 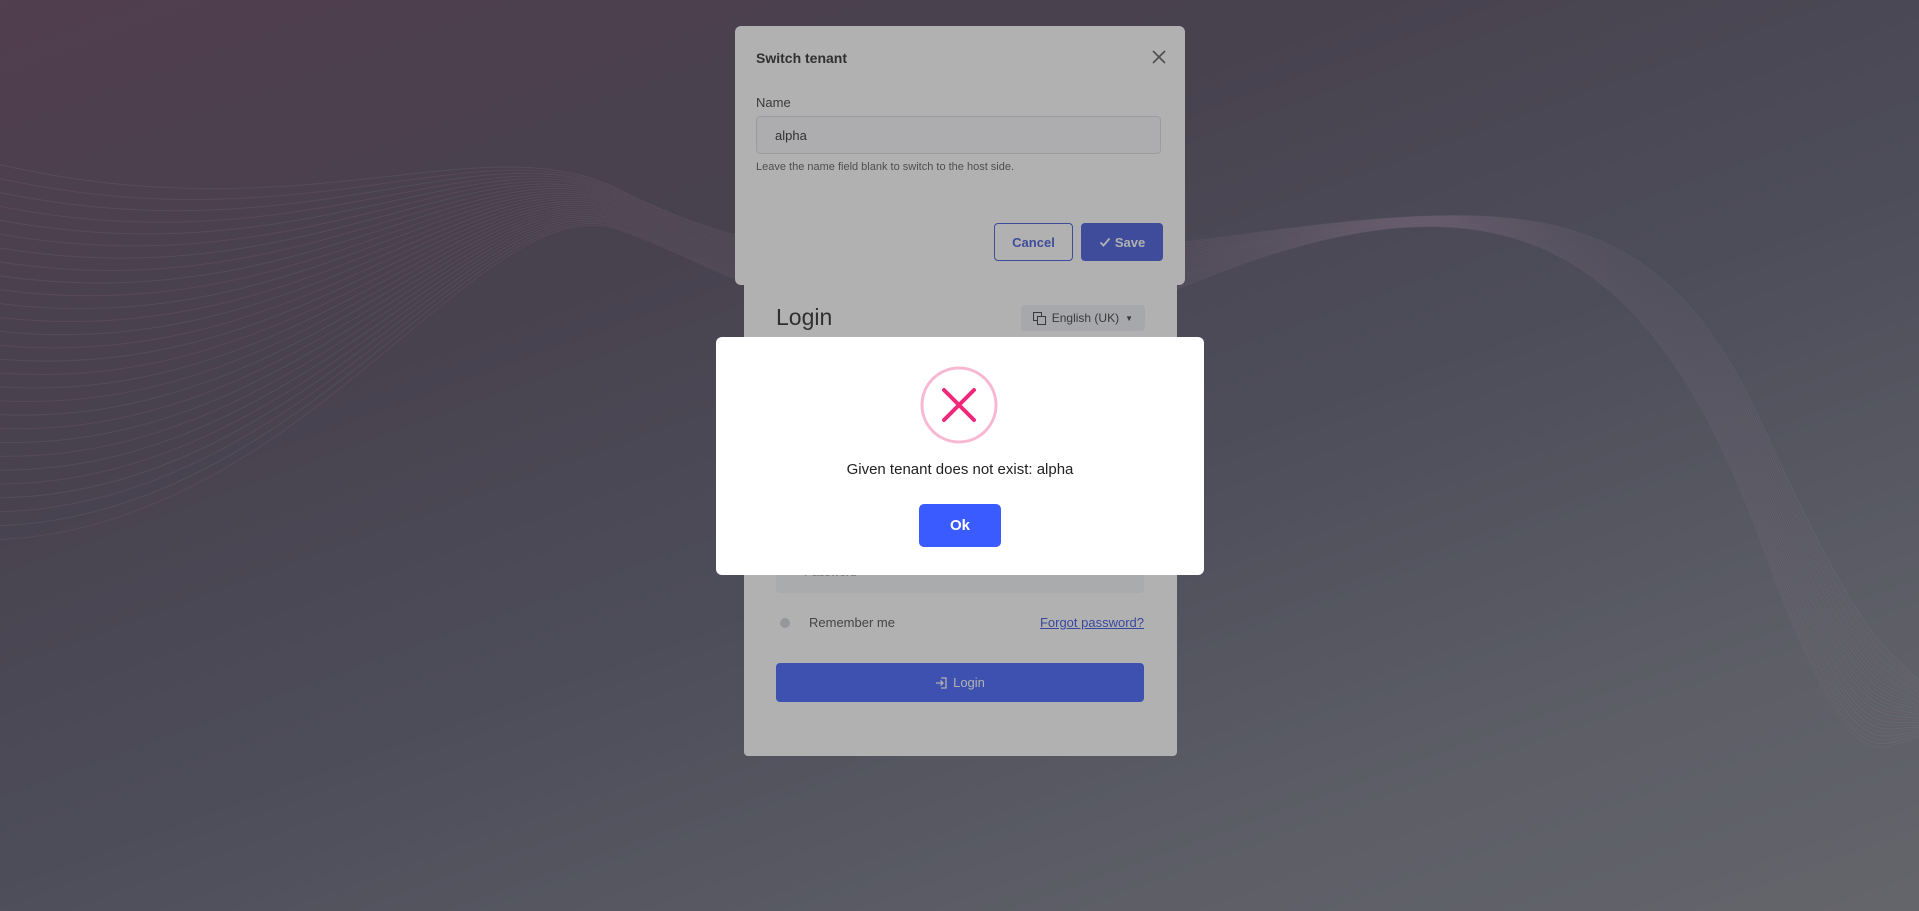 I want to click on alert-message: Given tenant does not exist: alpha, so click(x=960, y=469).